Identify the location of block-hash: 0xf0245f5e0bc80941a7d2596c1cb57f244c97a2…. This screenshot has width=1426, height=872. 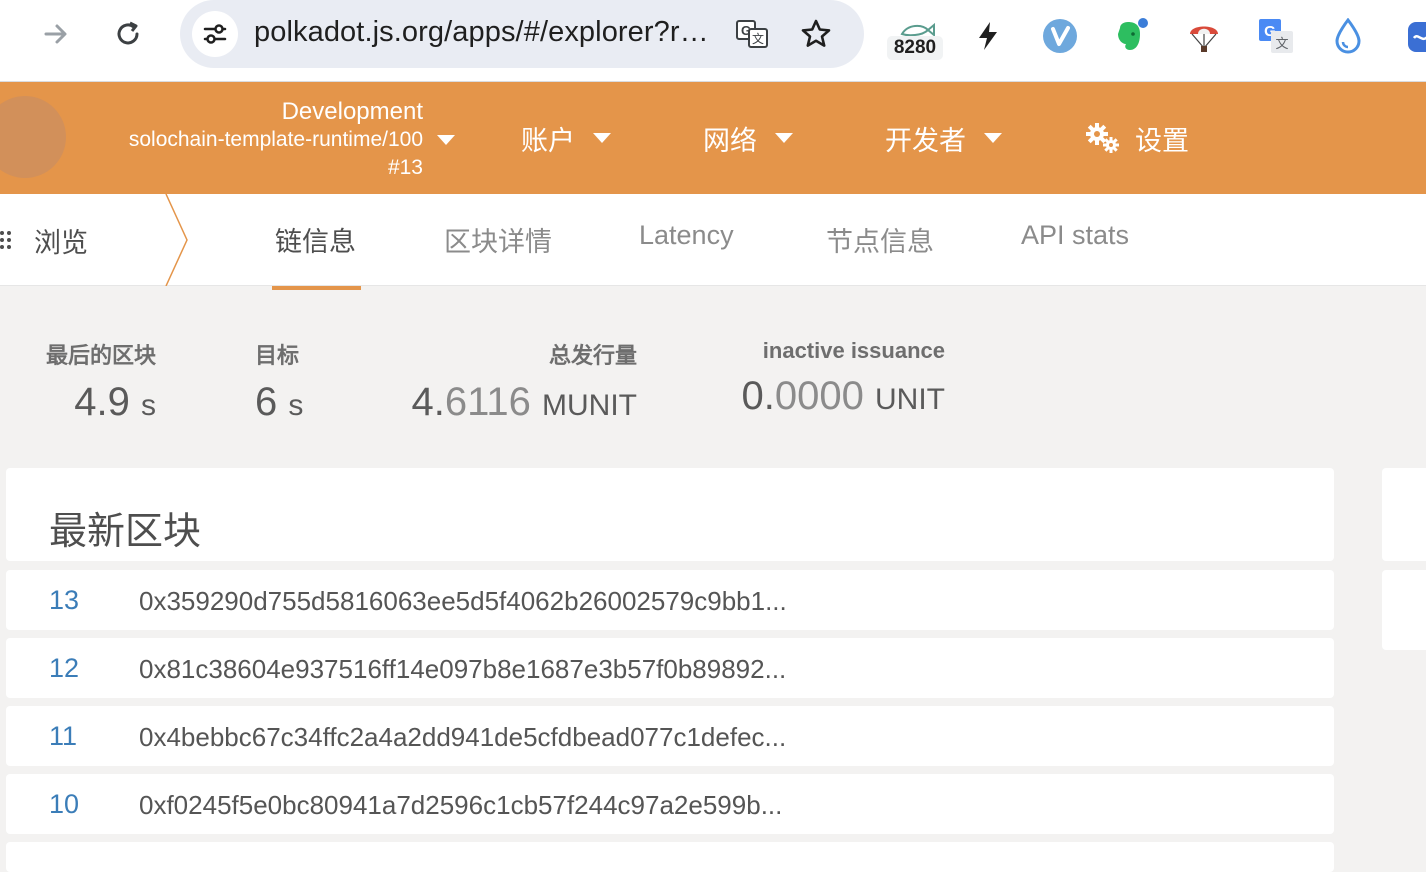
(461, 805).